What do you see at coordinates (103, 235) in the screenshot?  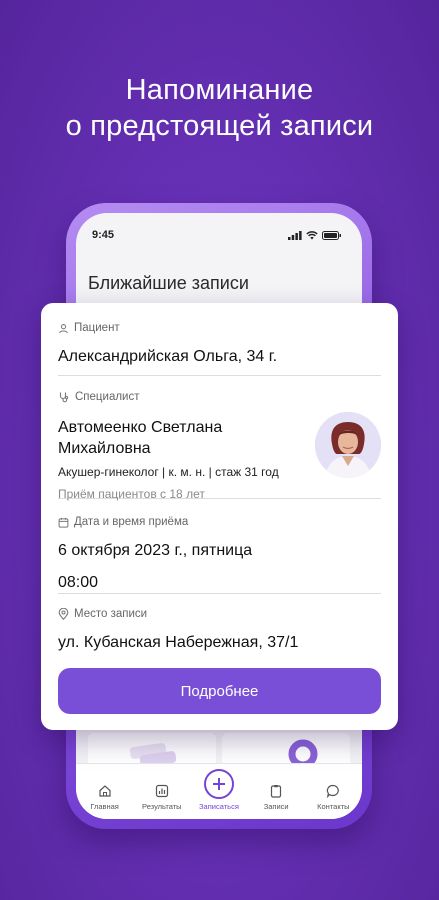 I see `status-time: 9:45` at bounding box center [103, 235].